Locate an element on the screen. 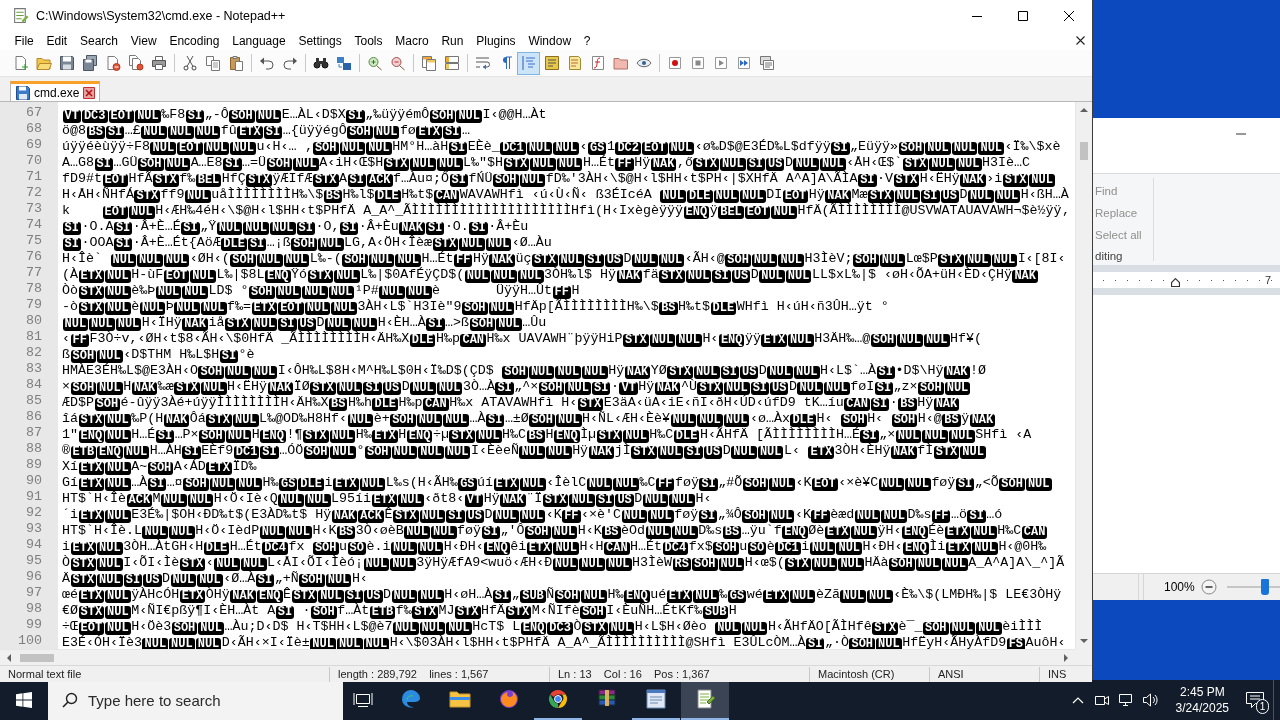 The image size is (1280, 720). line-number: 99 is located at coordinates (34, 625).